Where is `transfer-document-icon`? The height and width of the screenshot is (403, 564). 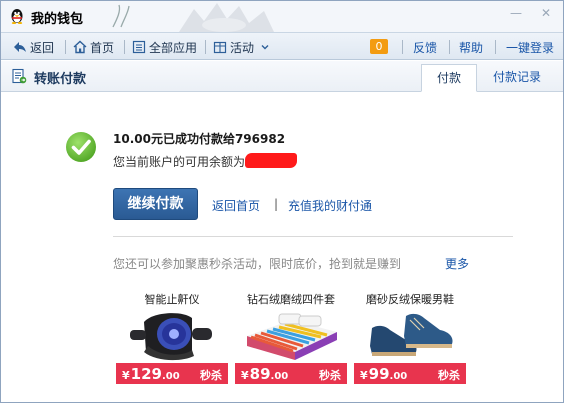 transfer-document-icon is located at coordinates (19, 76).